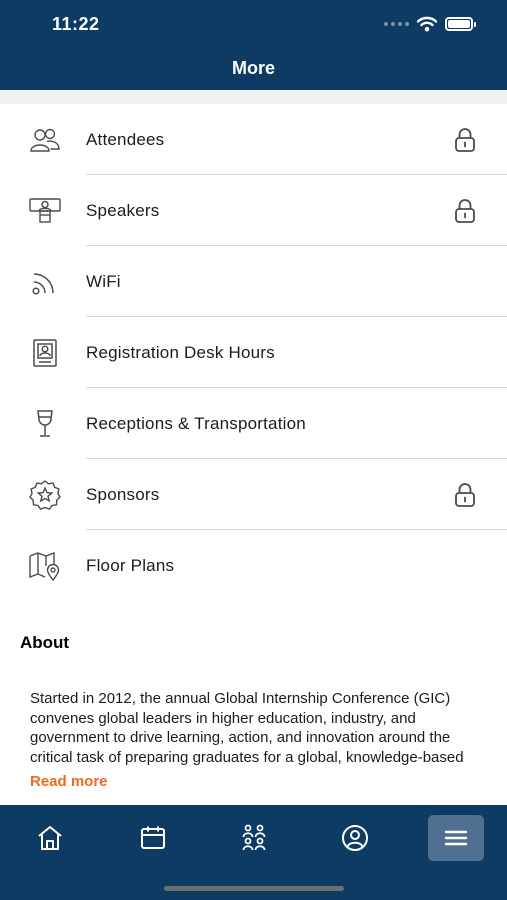 The width and height of the screenshot is (507, 900). Describe the element at coordinates (254, 888) in the screenshot. I see `home-indicator` at that location.